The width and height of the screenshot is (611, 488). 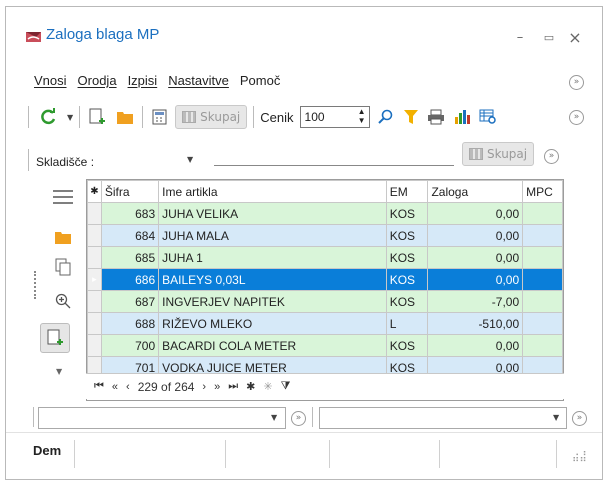 What do you see at coordinates (443, 418) in the screenshot?
I see `right-combo` at bounding box center [443, 418].